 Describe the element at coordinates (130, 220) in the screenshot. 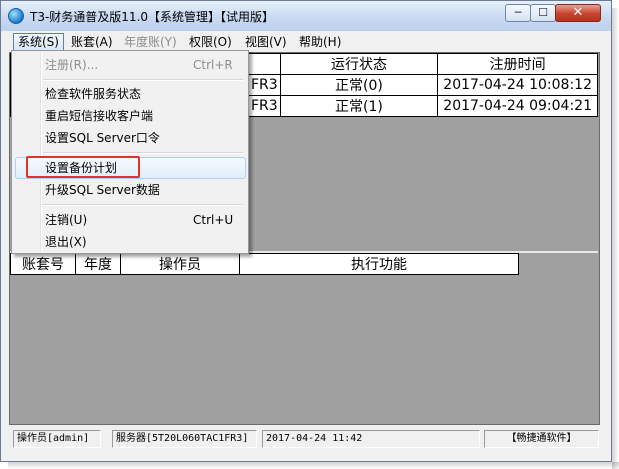

I see `menu-item-logout: 注销(U) Ctrl+U` at that location.